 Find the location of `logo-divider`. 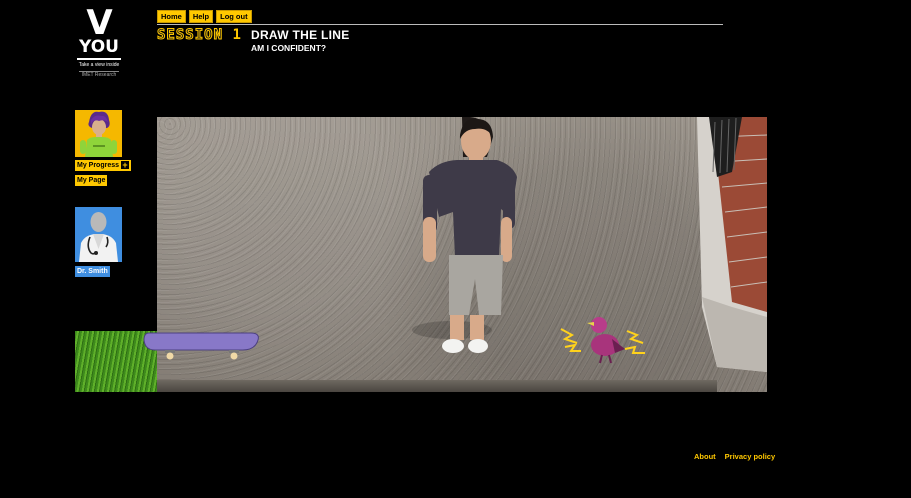

logo-divider is located at coordinates (99, 59).